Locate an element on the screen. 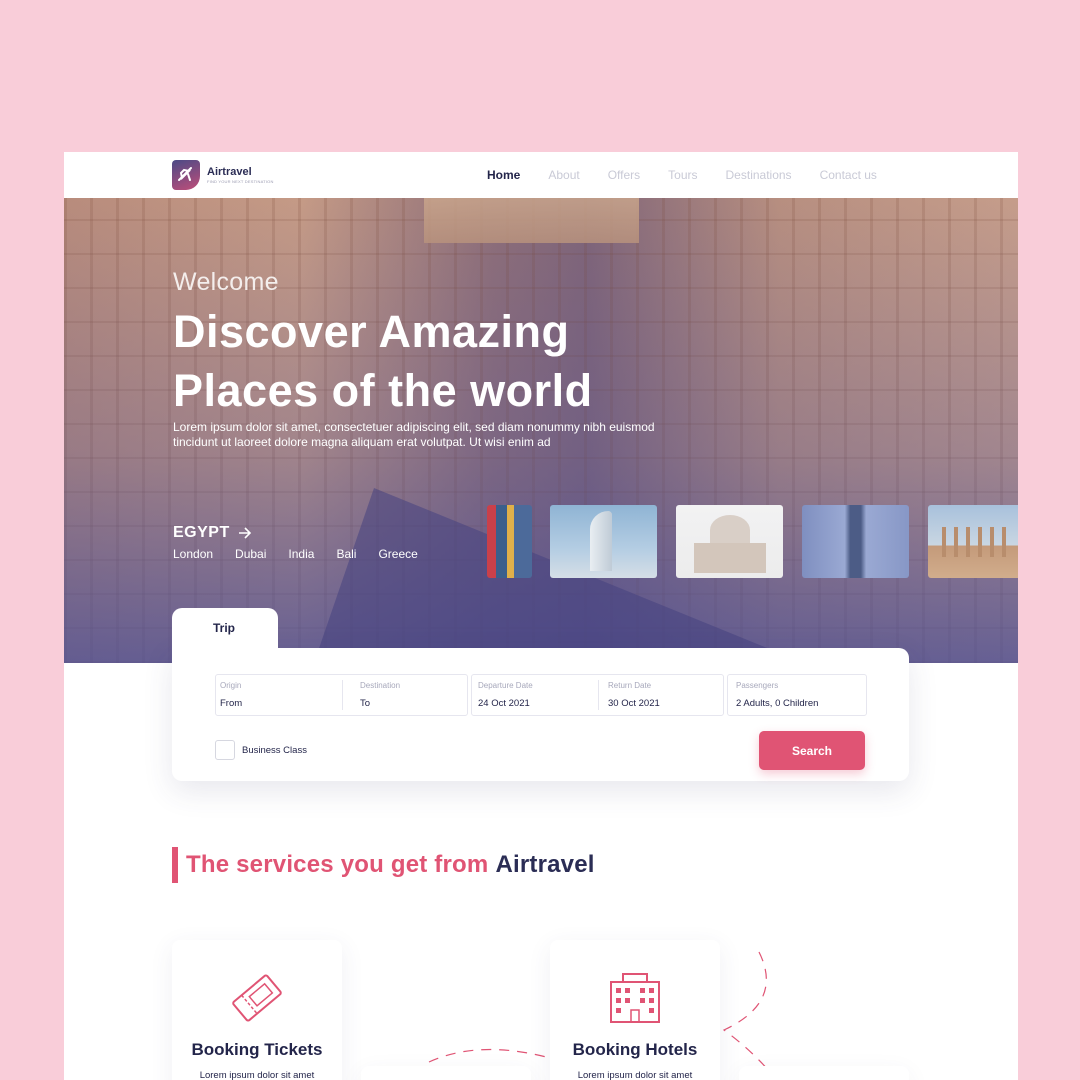 The width and height of the screenshot is (1080, 1080). greece-thumbnail is located at coordinates (973, 541).